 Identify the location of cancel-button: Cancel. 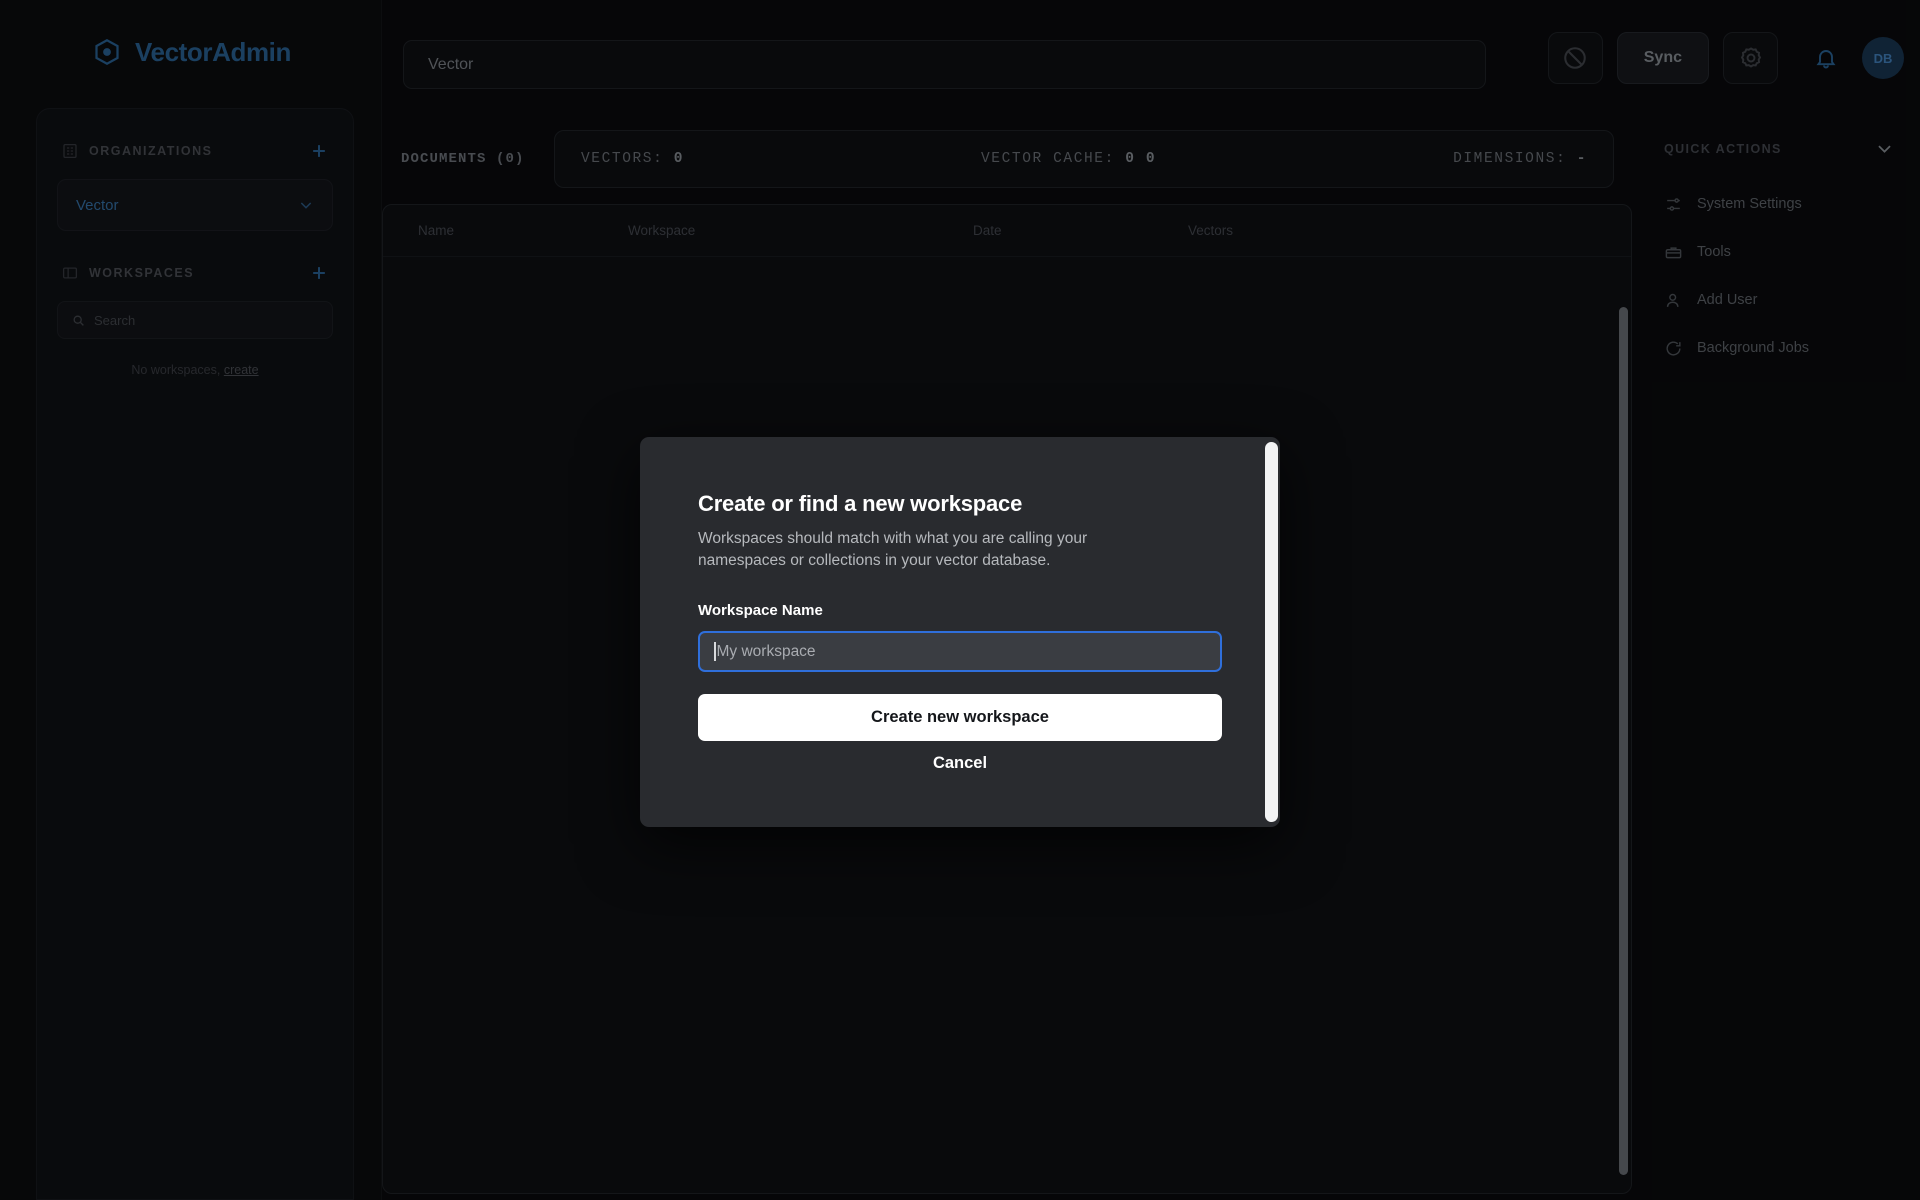
(960, 763).